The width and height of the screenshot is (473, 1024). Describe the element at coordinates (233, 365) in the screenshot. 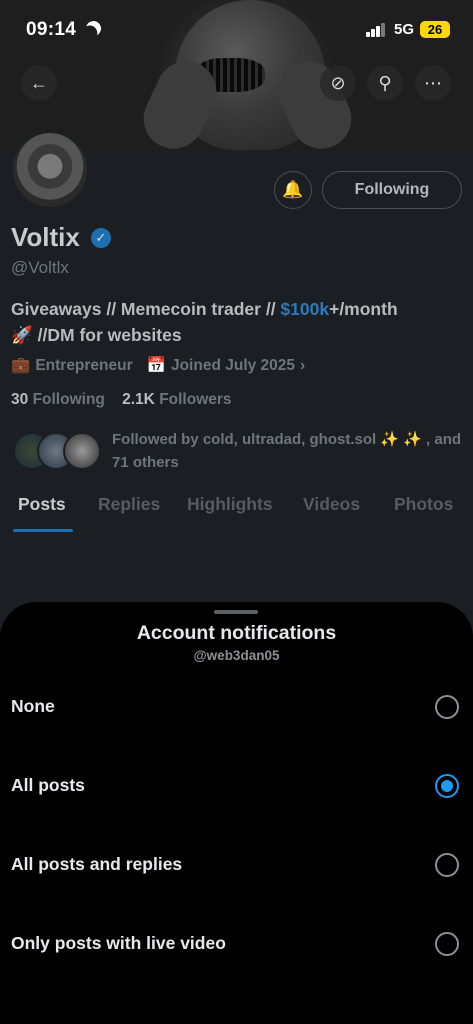

I see `joined-label: Joined July 2025` at that location.